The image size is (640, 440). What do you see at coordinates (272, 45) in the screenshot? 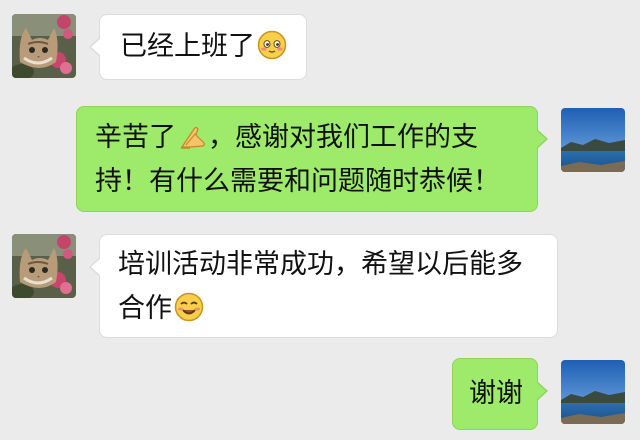
I see `shy-smile-emoji-icon` at bounding box center [272, 45].